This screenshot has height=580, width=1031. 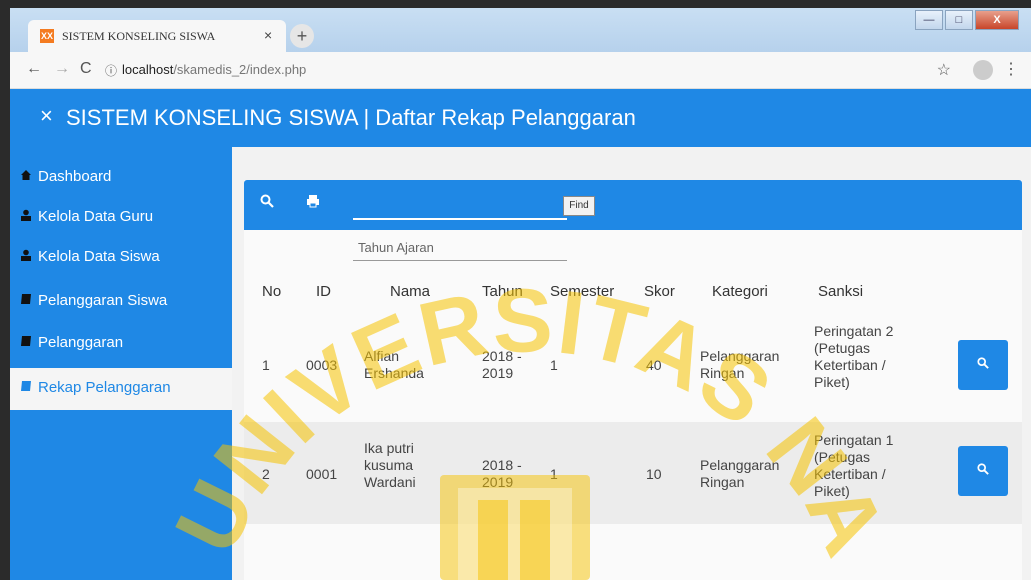 What do you see at coordinates (86, 69) in the screenshot?
I see `reload-icon: C` at bounding box center [86, 69].